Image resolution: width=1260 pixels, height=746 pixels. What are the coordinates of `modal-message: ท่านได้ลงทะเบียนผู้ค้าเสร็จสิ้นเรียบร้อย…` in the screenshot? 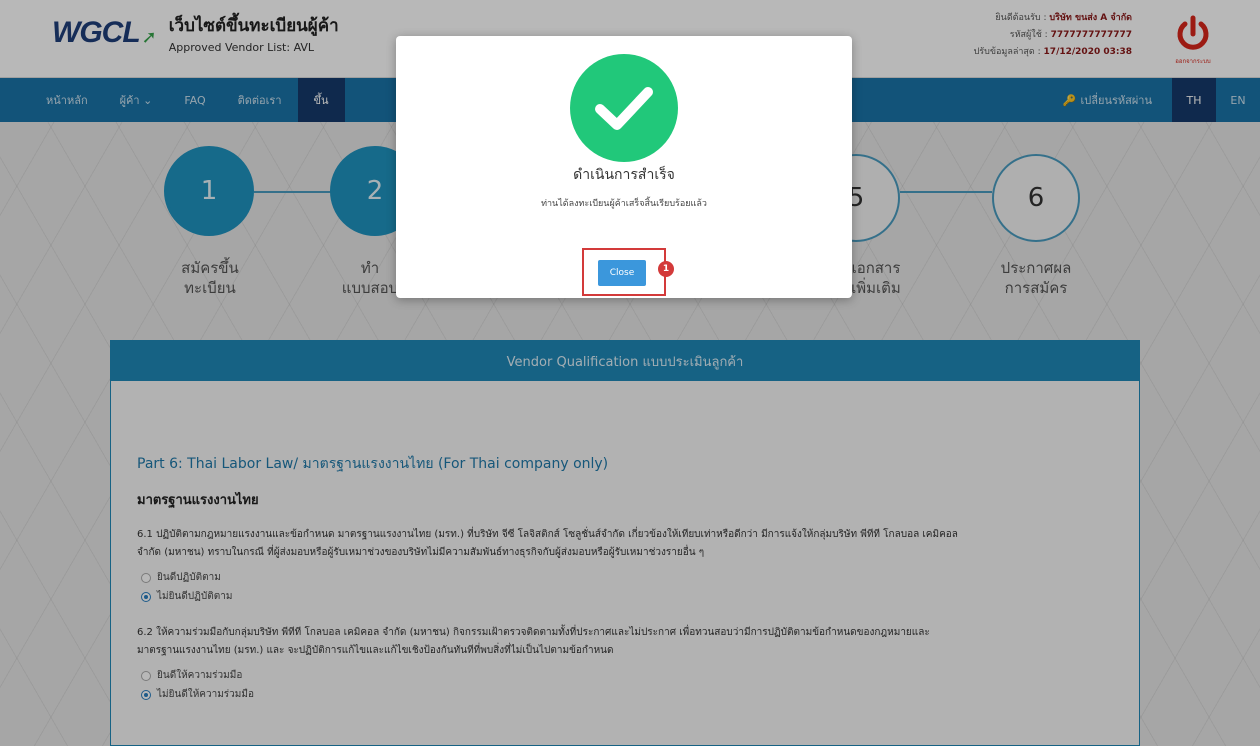 It's located at (624, 204).